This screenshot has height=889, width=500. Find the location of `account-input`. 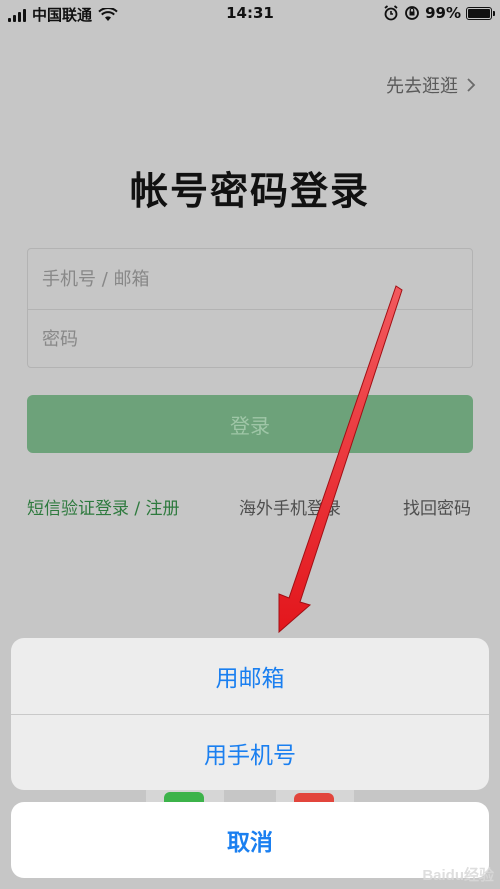

account-input is located at coordinates (257, 279).